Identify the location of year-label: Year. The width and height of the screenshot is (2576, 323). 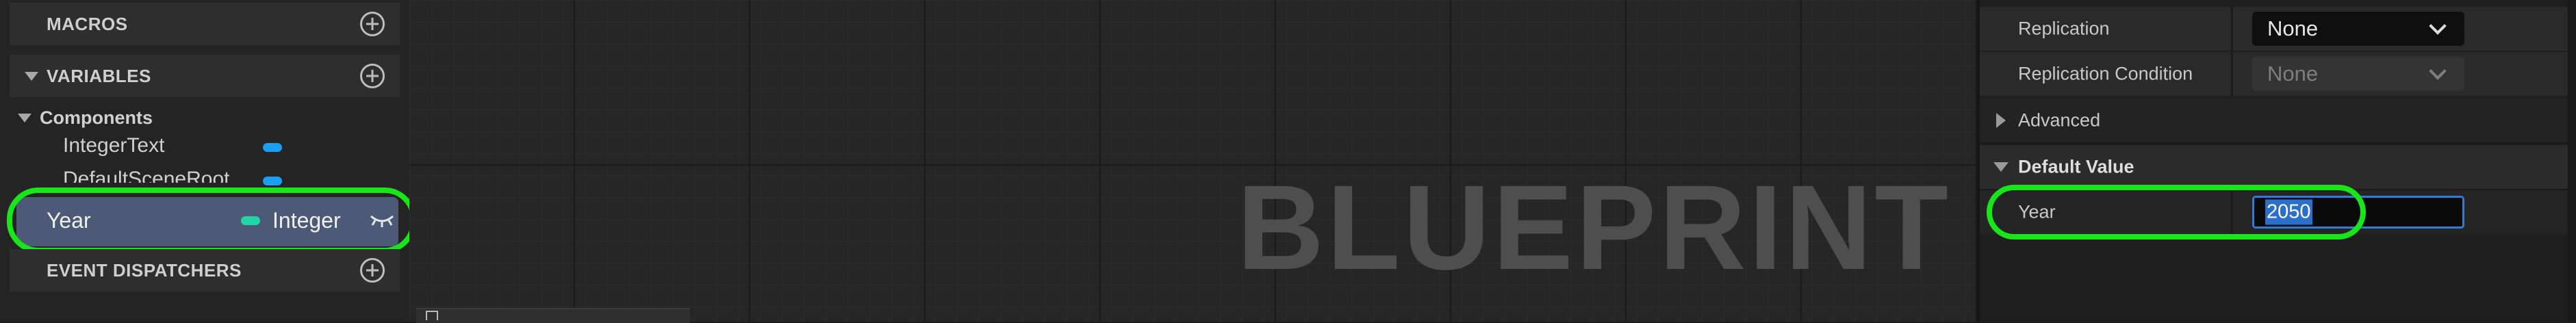
(2037, 211).